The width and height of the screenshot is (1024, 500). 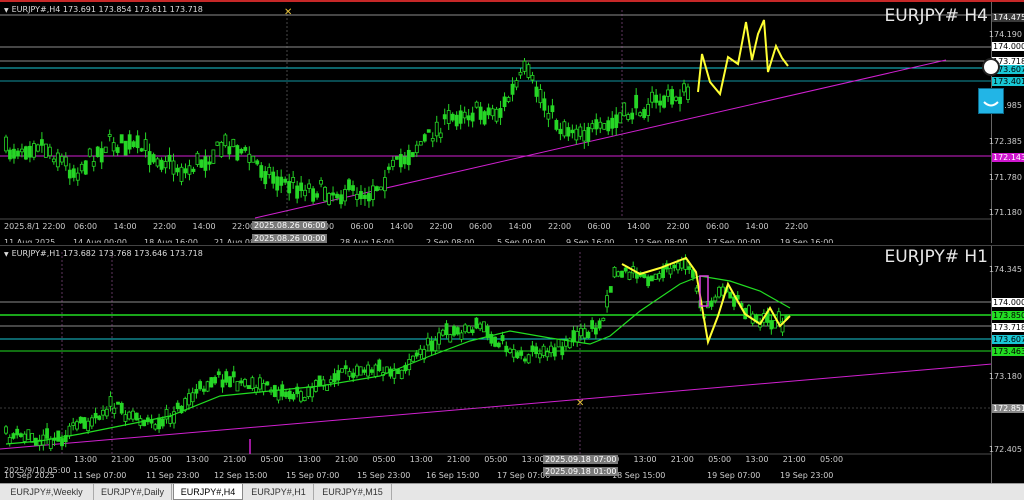 What do you see at coordinates (47, 492) in the screenshot?
I see `tab-weekly: EURJPY#,Weekly` at bounding box center [47, 492].